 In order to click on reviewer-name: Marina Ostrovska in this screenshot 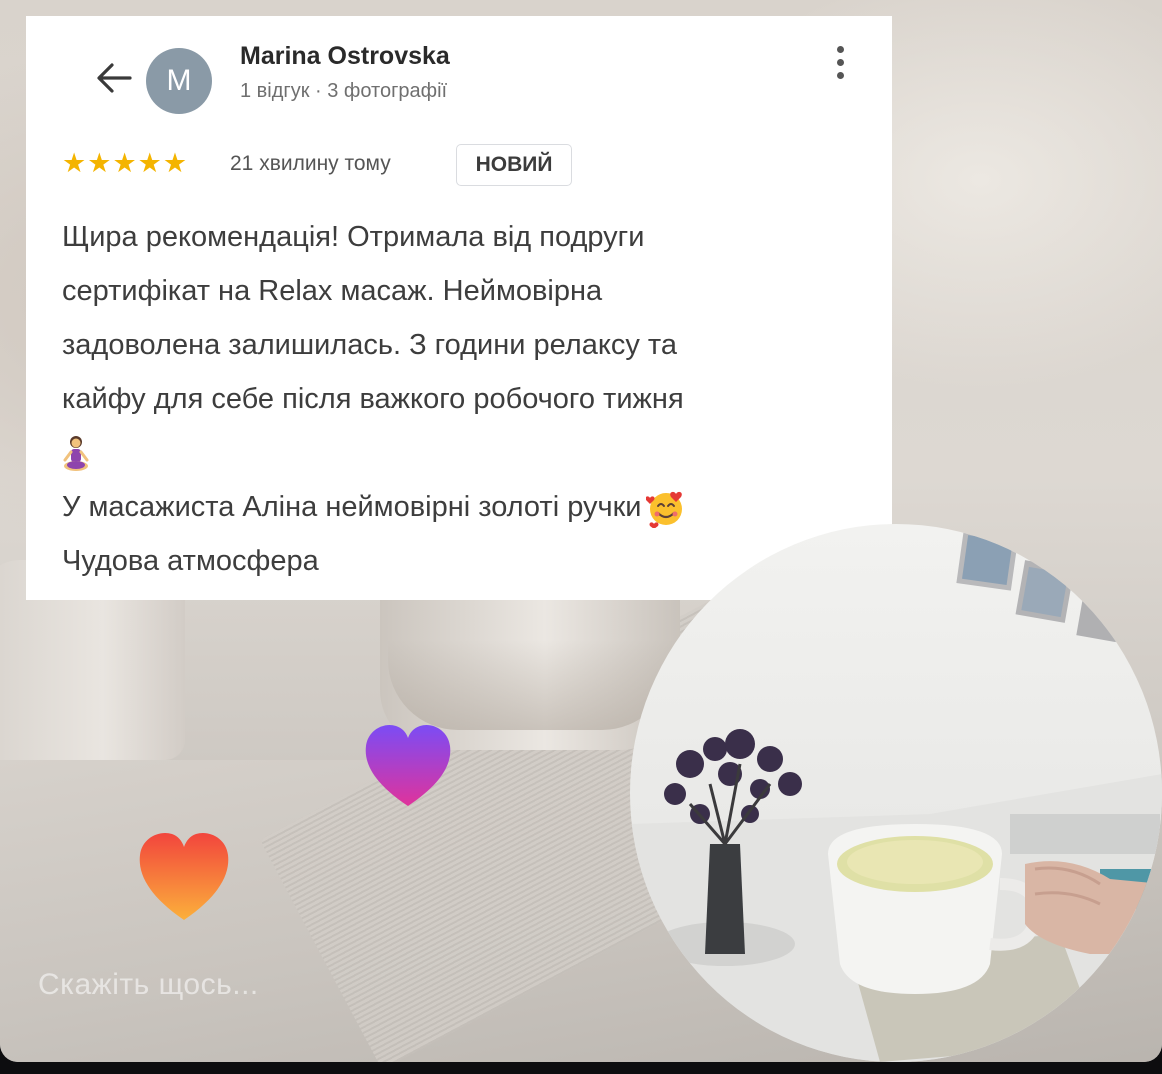, I will do `click(345, 56)`.